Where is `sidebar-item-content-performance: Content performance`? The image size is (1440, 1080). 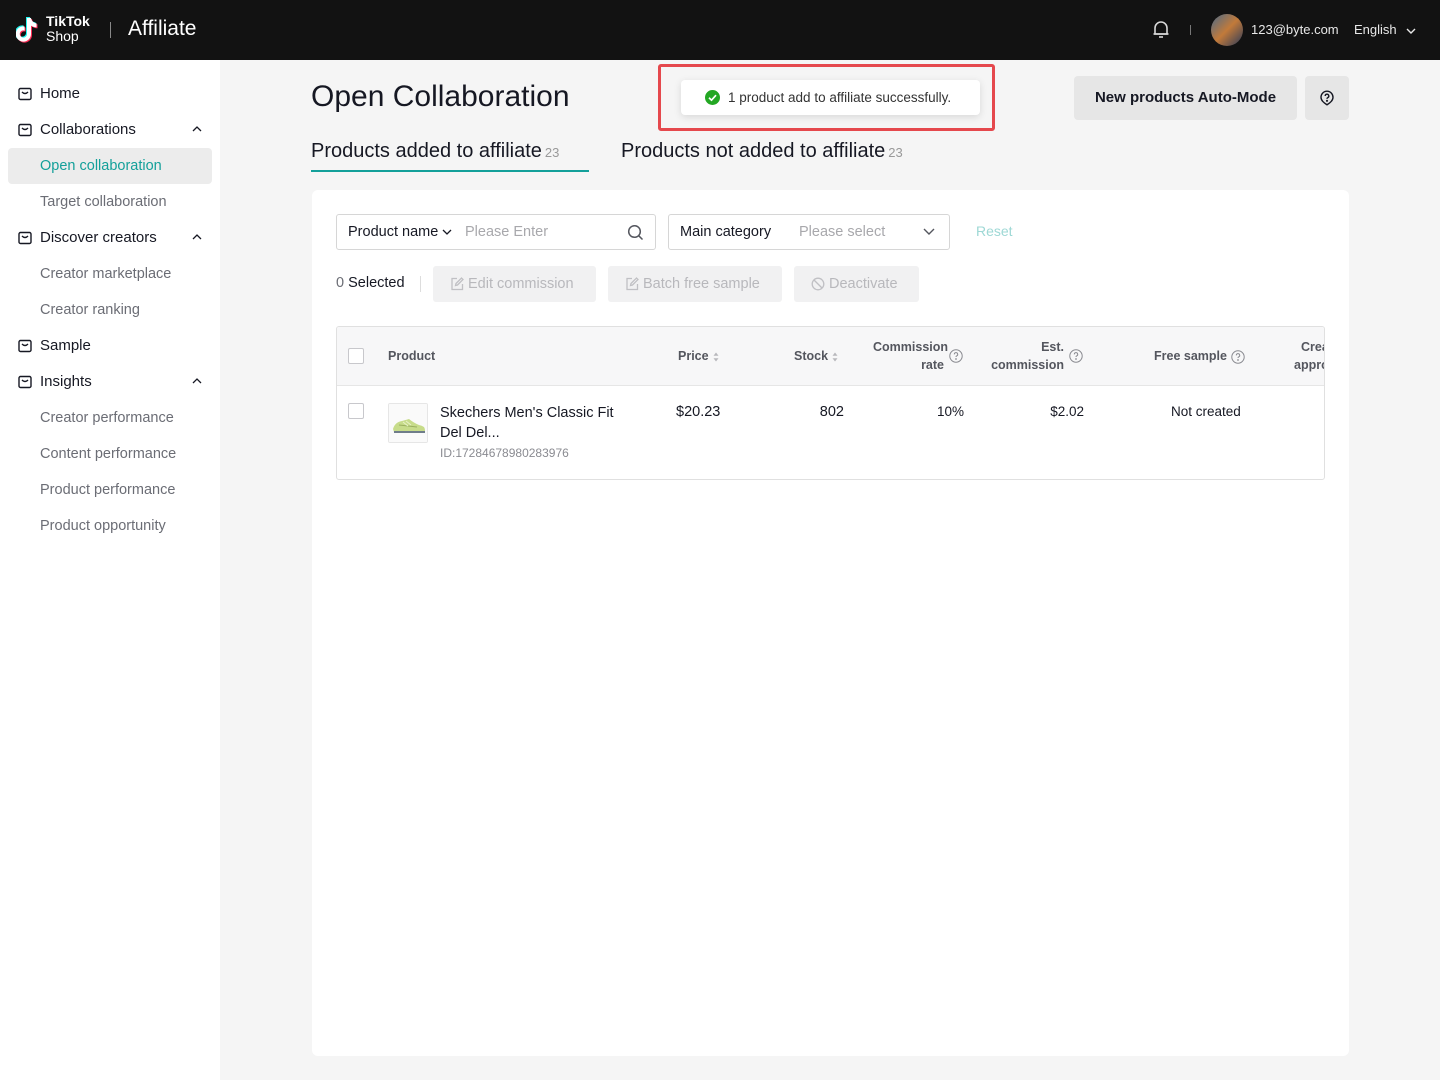 sidebar-item-content-performance: Content performance is located at coordinates (110, 454).